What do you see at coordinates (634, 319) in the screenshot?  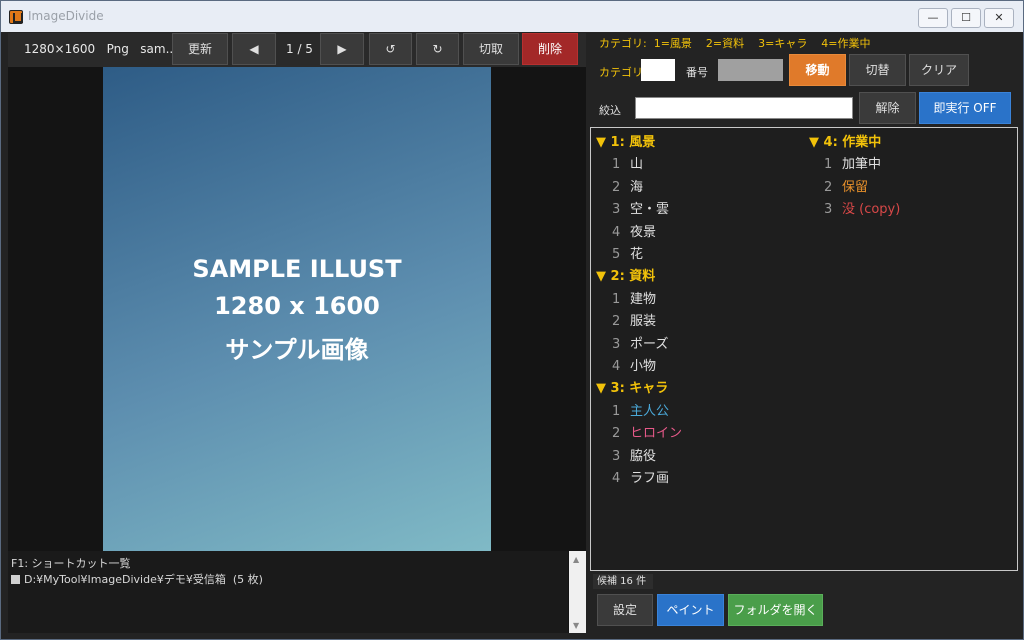 I see `list-item: 2 服装` at bounding box center [634, 319].